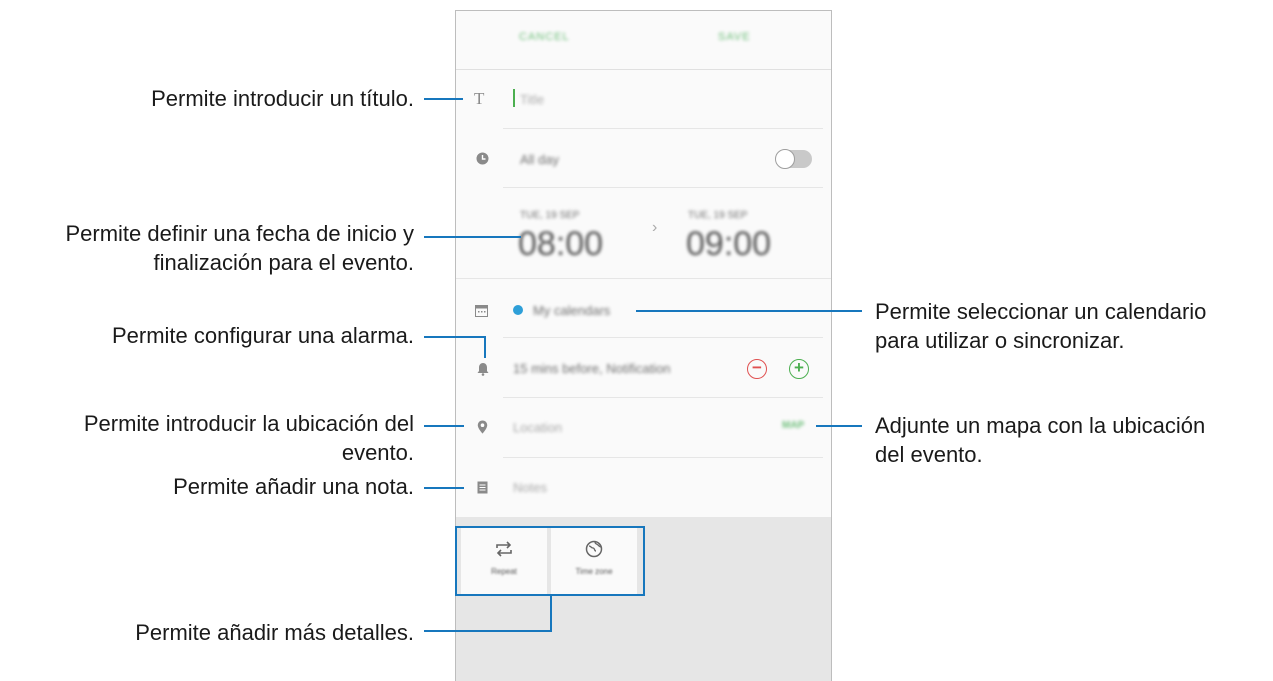 This screenshot has width=1273, height=681. I want to click on action-bar: CANCEL SAVE, so click(643, 40).